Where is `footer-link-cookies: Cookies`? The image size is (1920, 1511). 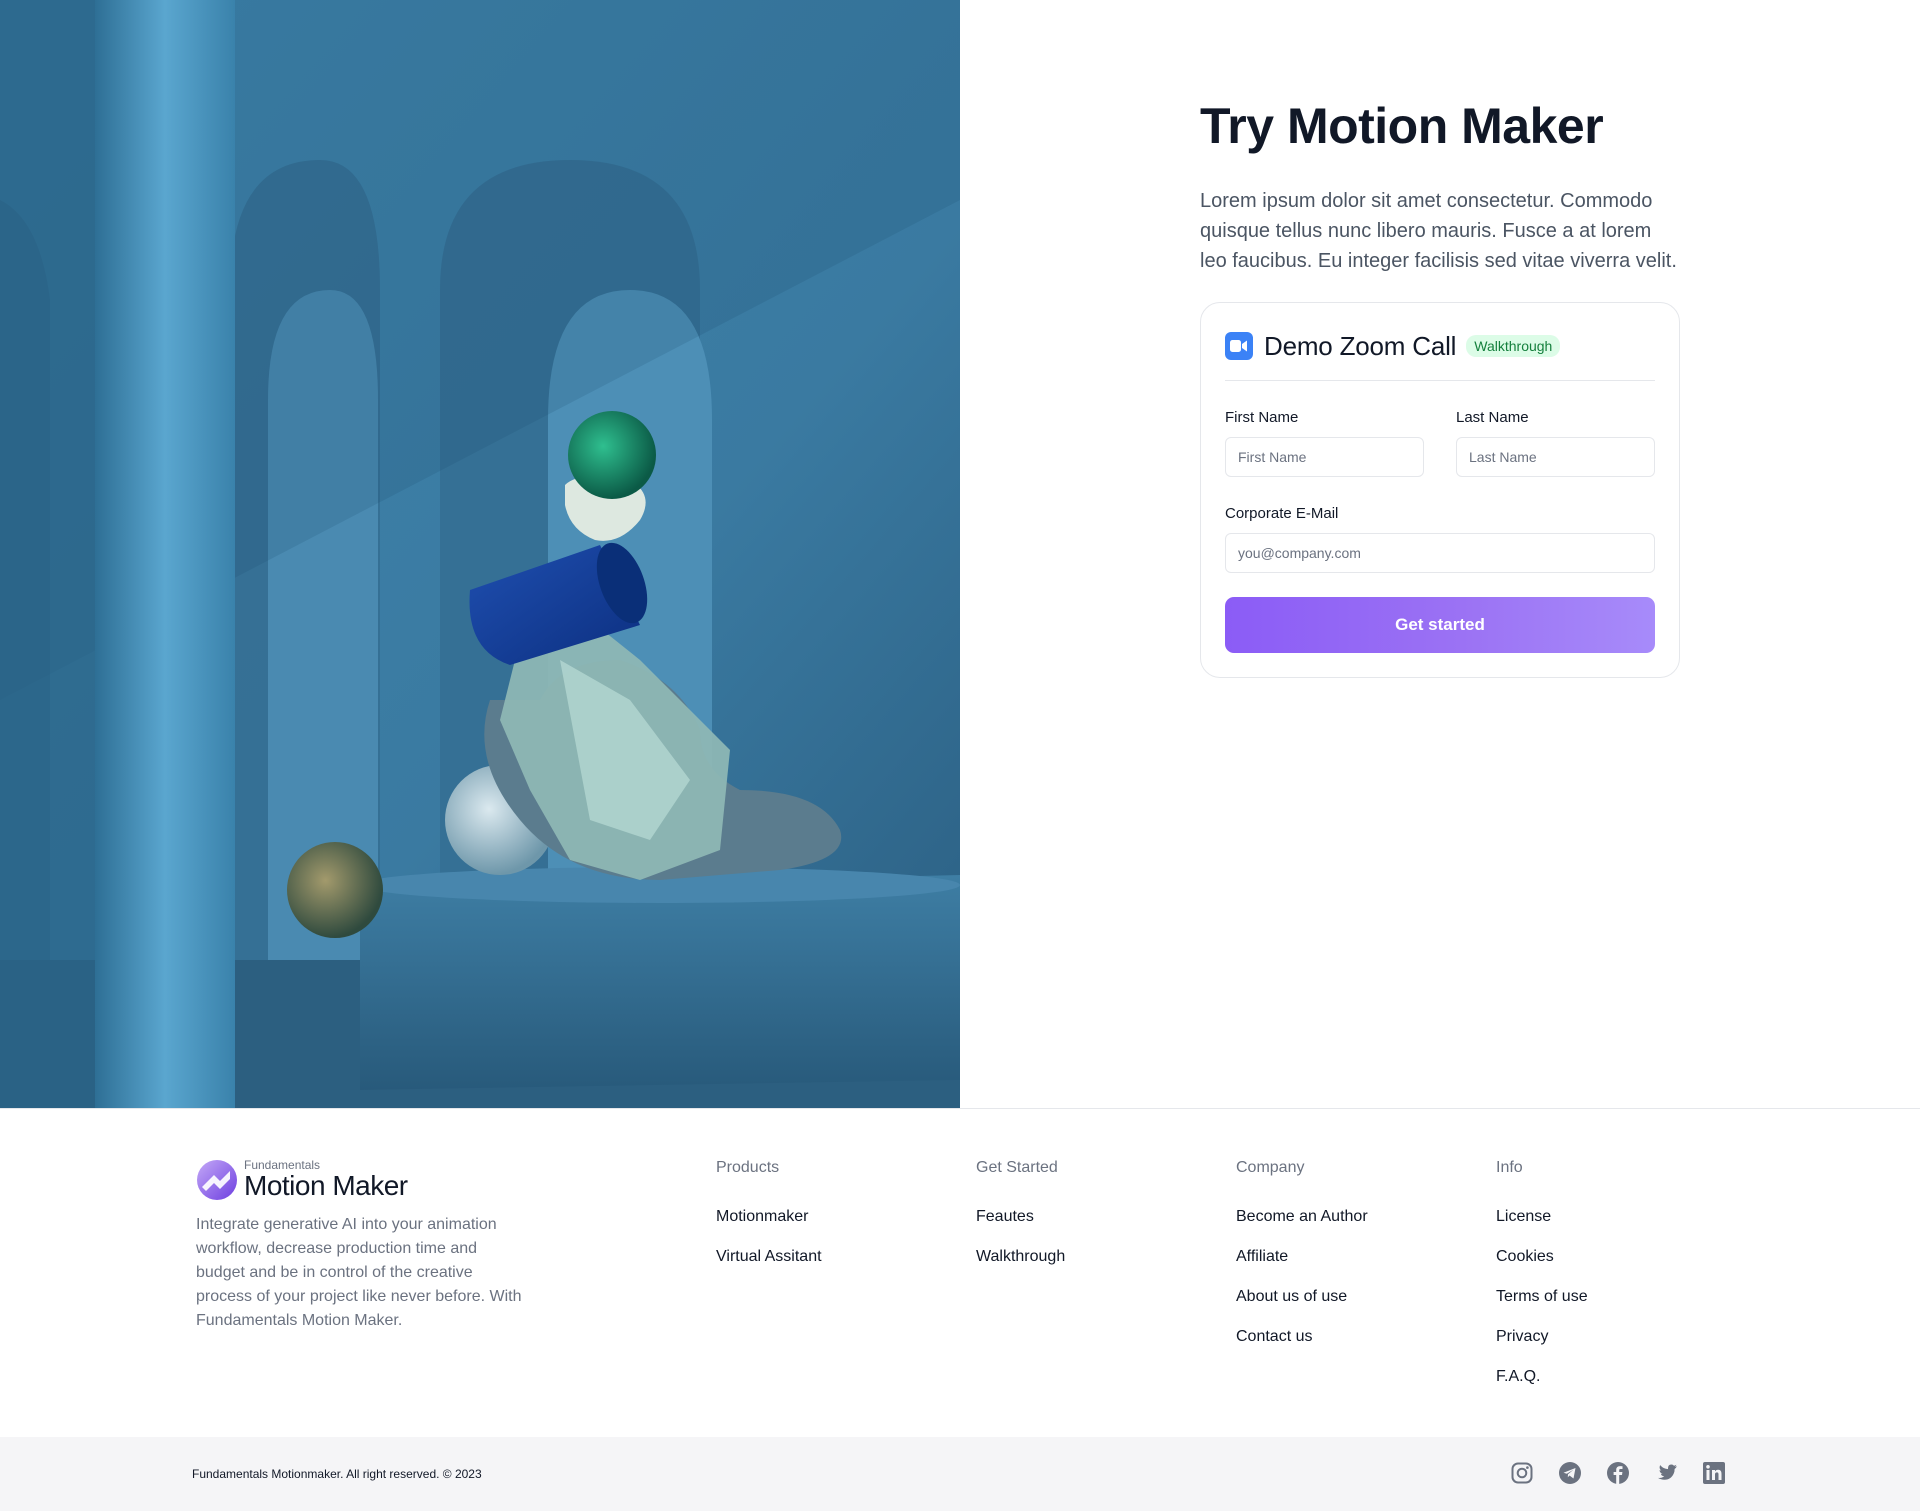 footer-link-cookies: Cookies is located at coordinates (1606, 1267).